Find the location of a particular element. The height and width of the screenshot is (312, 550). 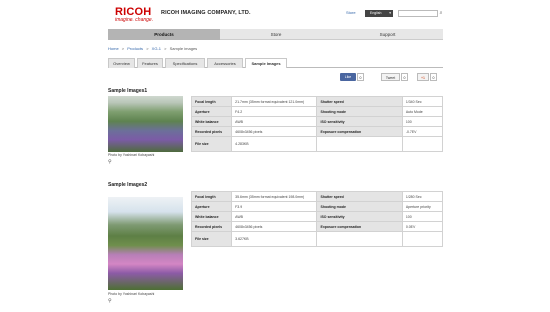

spec-value: F4.2 is located at coordinates (274, 111).